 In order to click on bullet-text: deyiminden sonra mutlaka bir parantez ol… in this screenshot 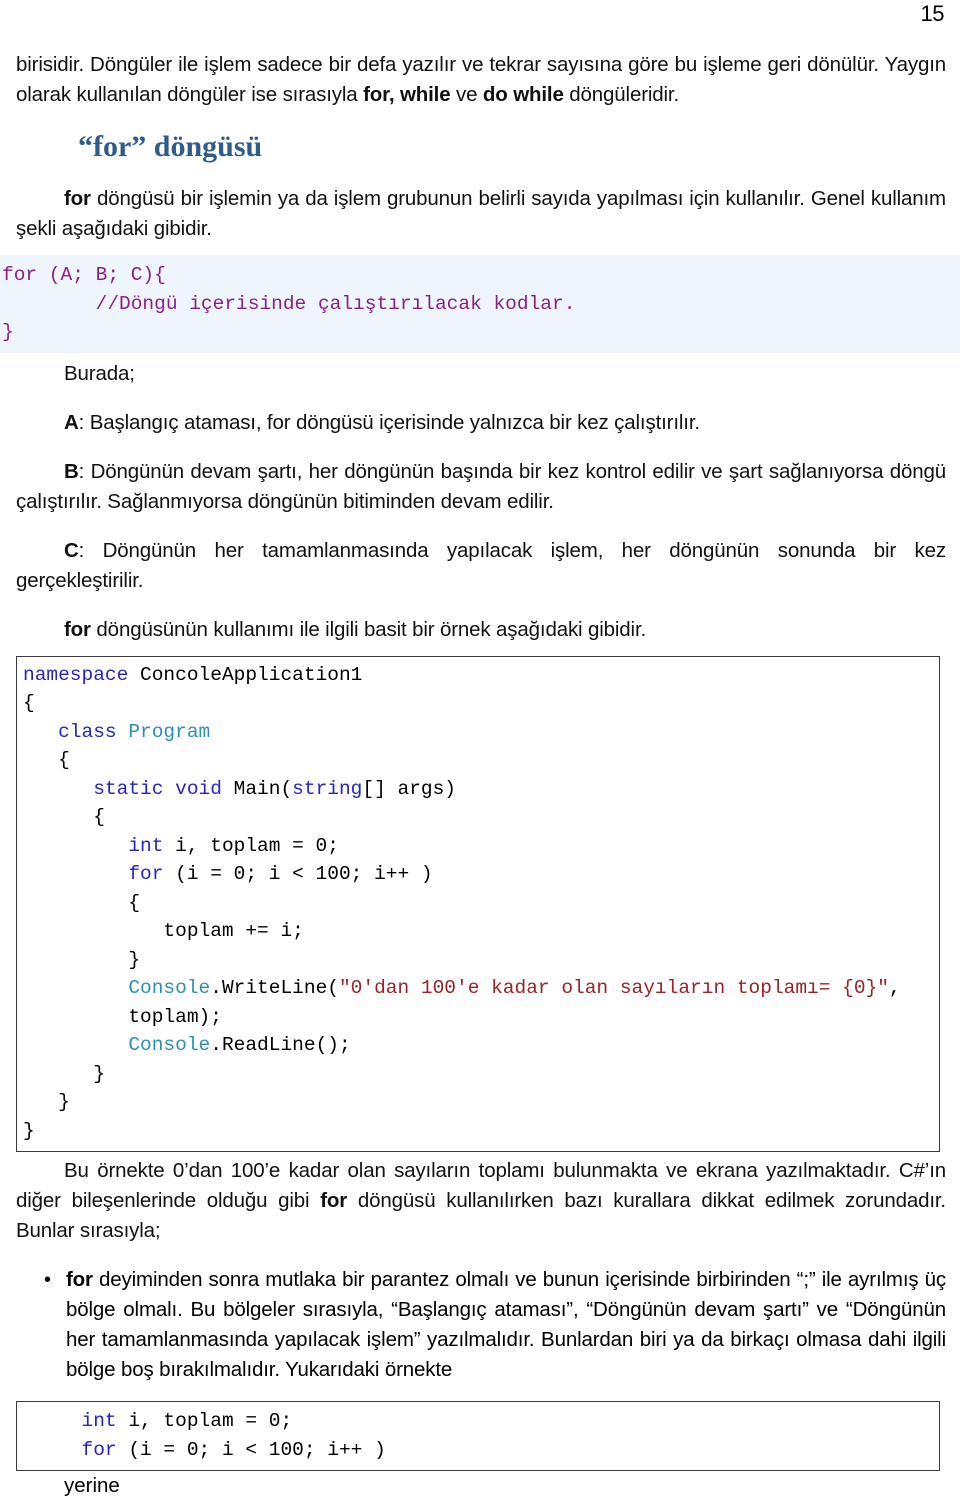, I will do `click(506, 1324)`.